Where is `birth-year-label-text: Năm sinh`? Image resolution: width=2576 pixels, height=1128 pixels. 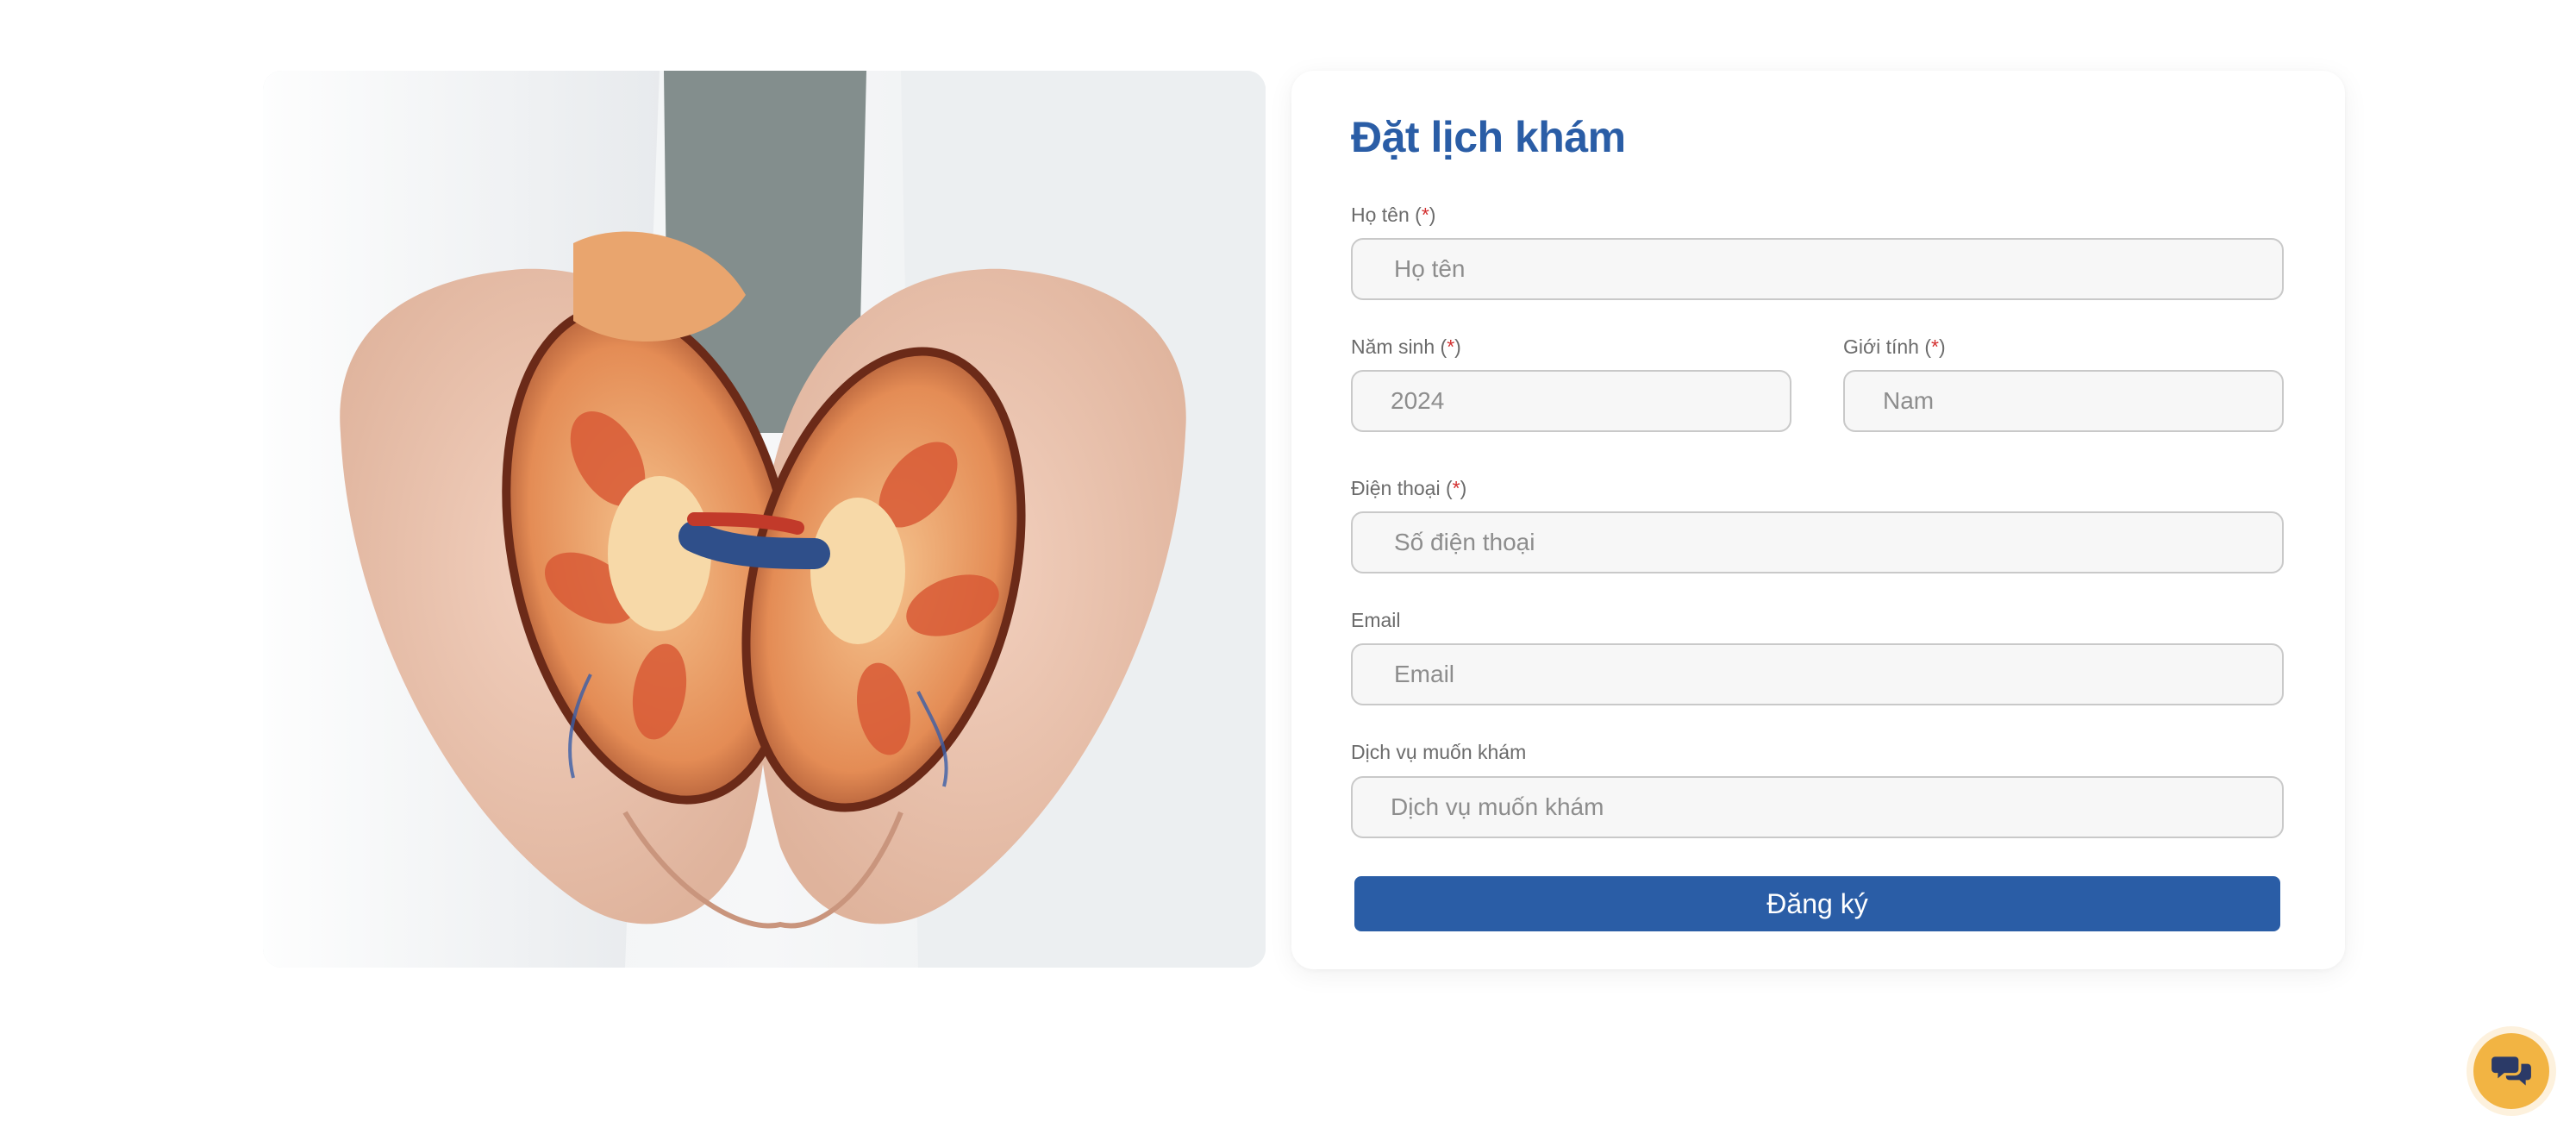 birth-year-label-text: Năm sinh is located at coordinates (1393, 346).